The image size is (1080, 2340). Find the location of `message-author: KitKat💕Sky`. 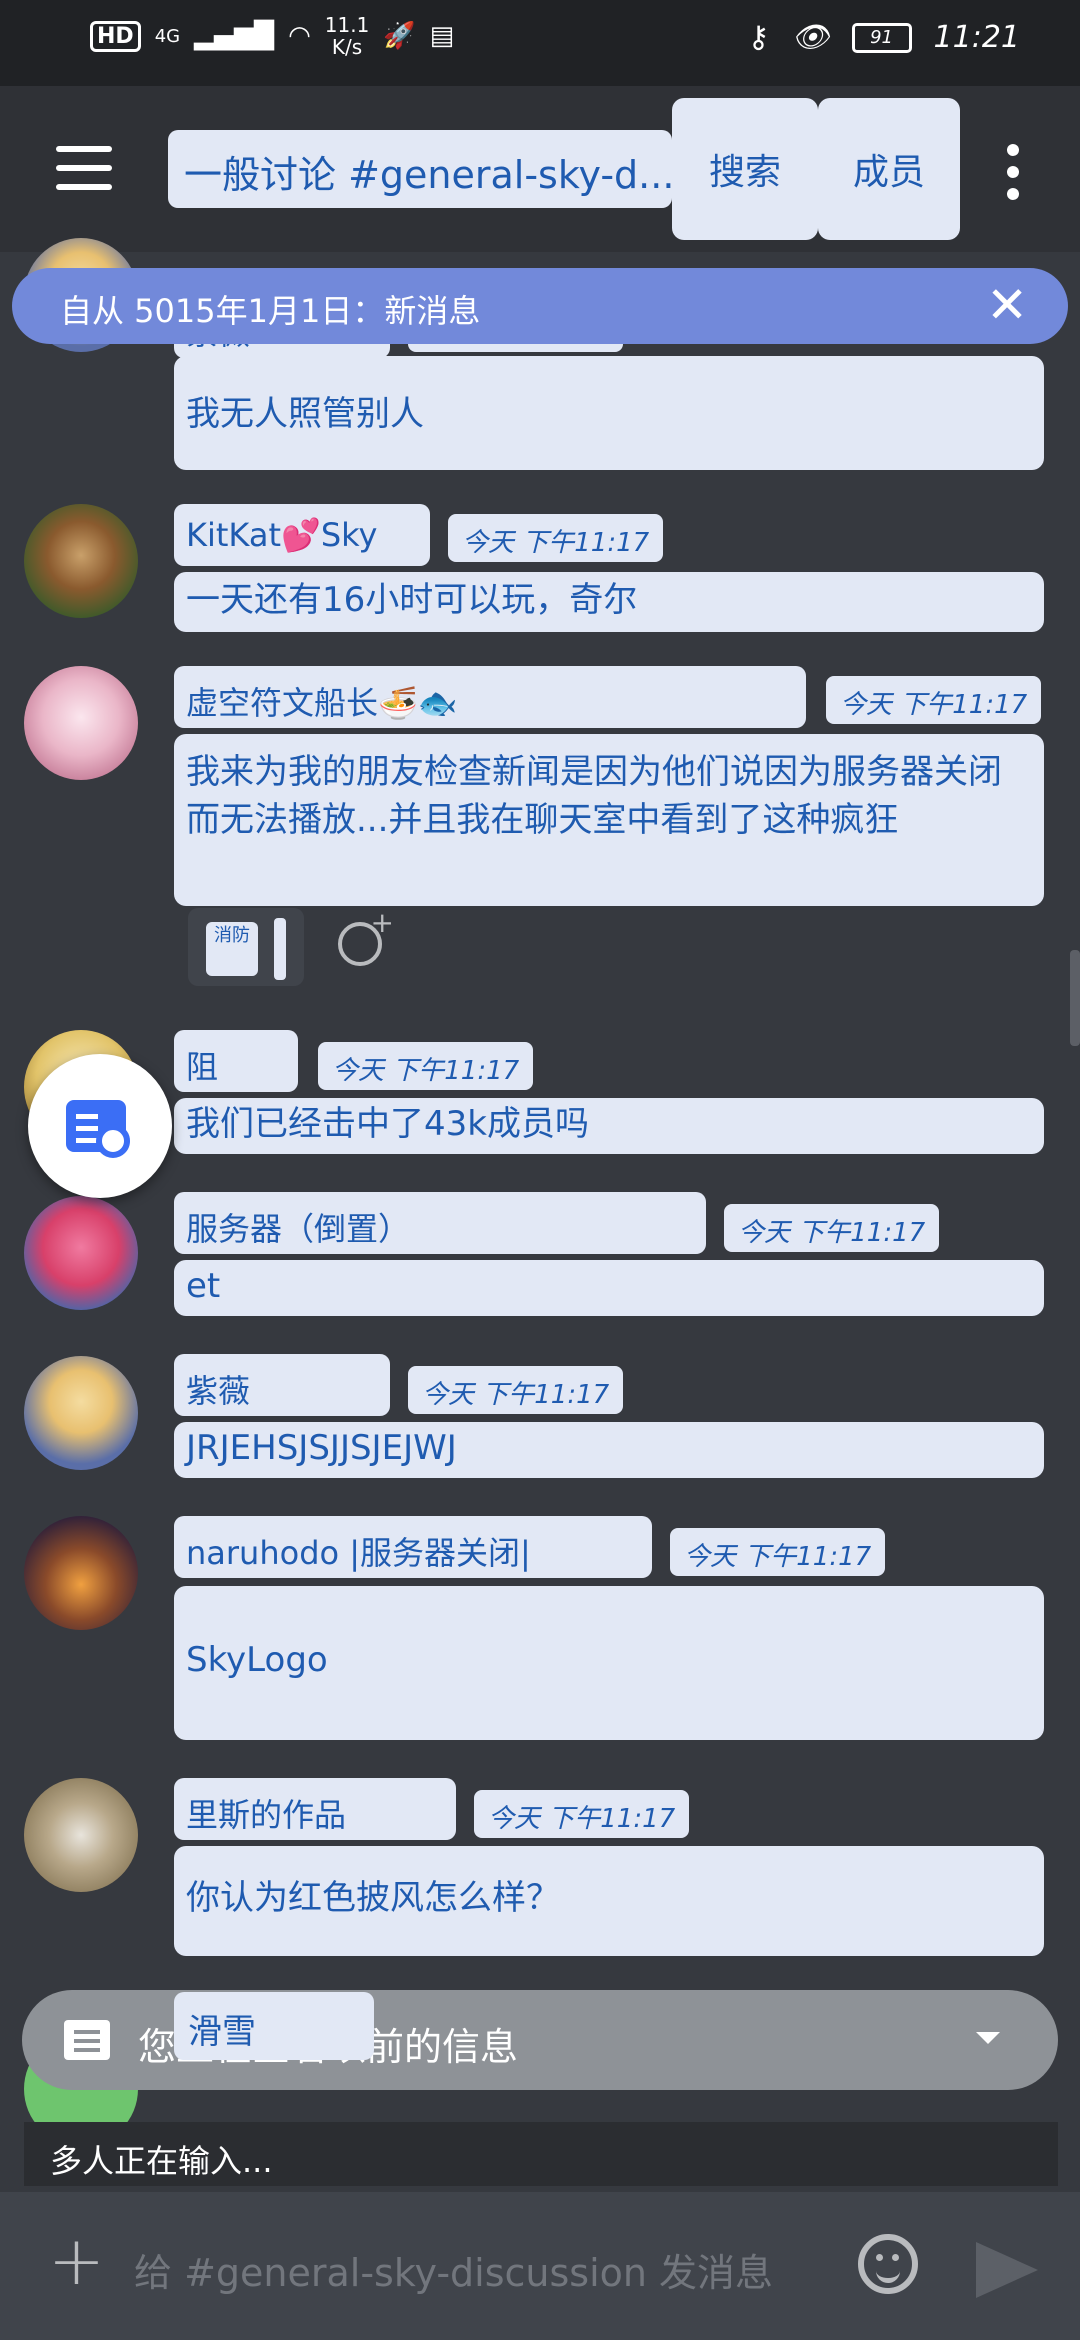

message-author: KitKat💕Sky is located at coordinates (302, 535).